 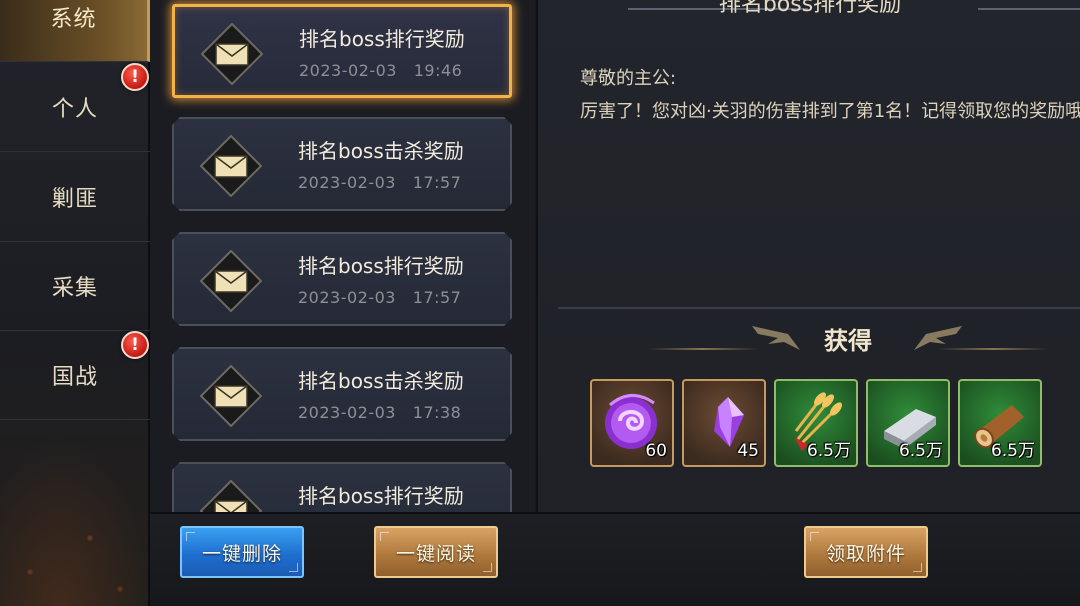 What do you see at coordinates (866, 552) in the screenshot?
I see `claim-attachments-button: 领取附件` at bounding box center [866, 552].